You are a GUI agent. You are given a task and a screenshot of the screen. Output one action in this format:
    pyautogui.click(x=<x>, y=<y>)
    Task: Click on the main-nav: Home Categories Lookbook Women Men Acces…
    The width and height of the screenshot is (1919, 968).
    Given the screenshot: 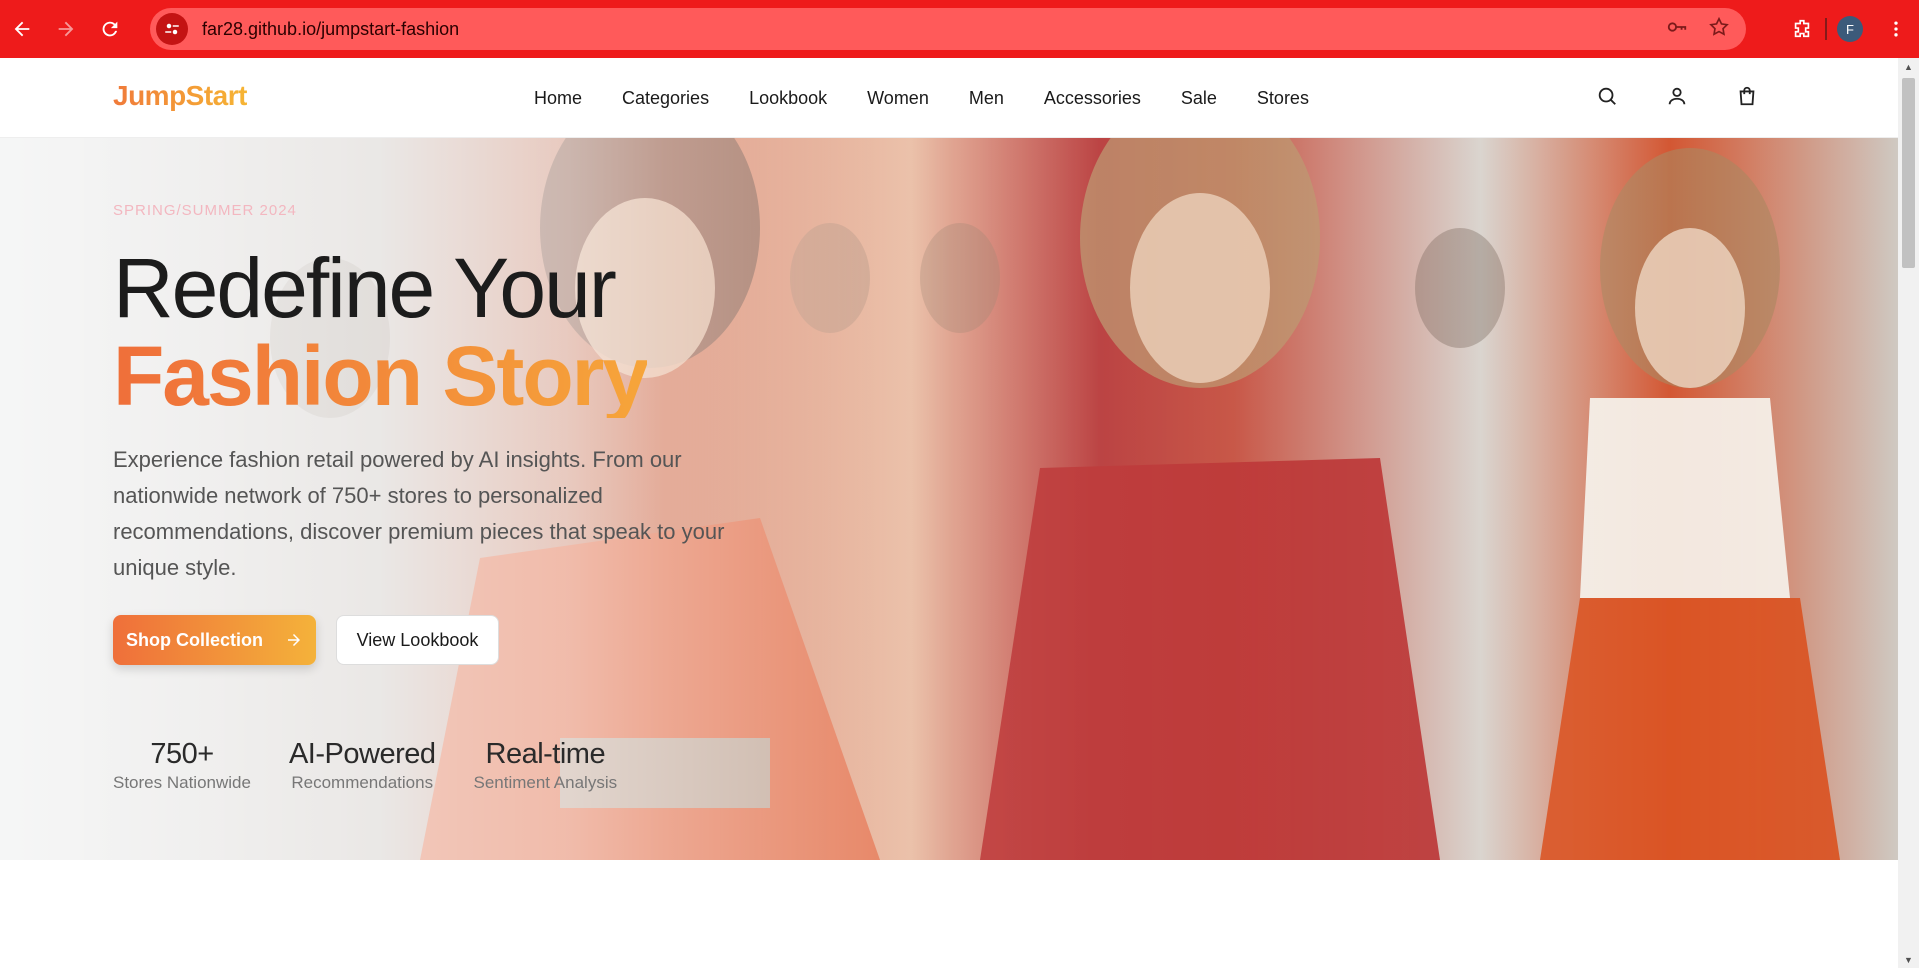 What is the action you would take?
    pyautogui.click(x=921, y=98)
    